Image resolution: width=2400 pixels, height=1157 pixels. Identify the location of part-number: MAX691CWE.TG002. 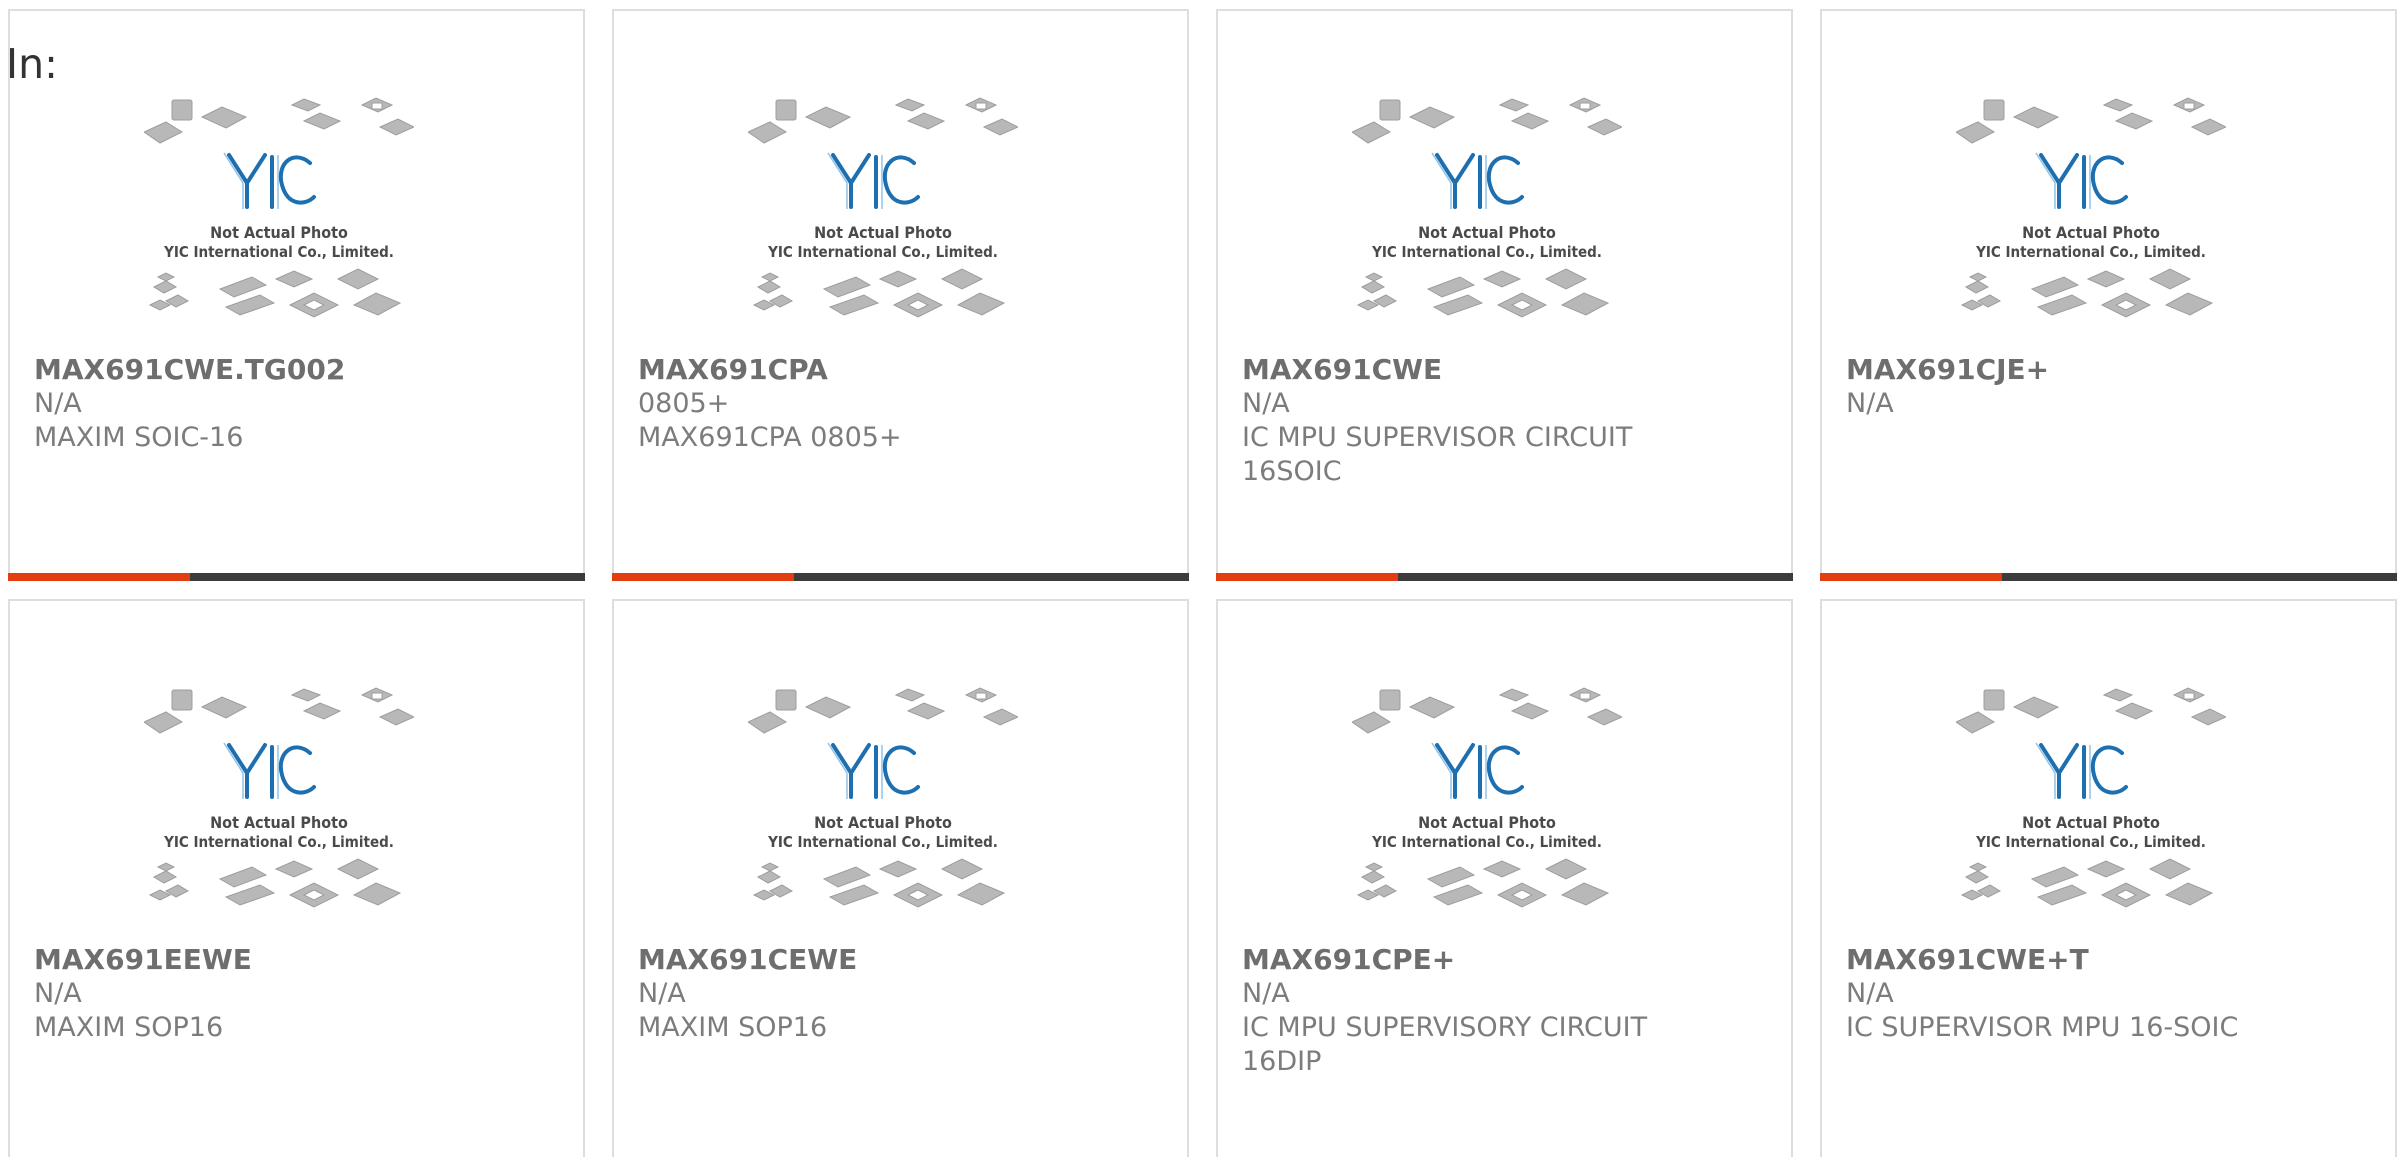
(189, 370).